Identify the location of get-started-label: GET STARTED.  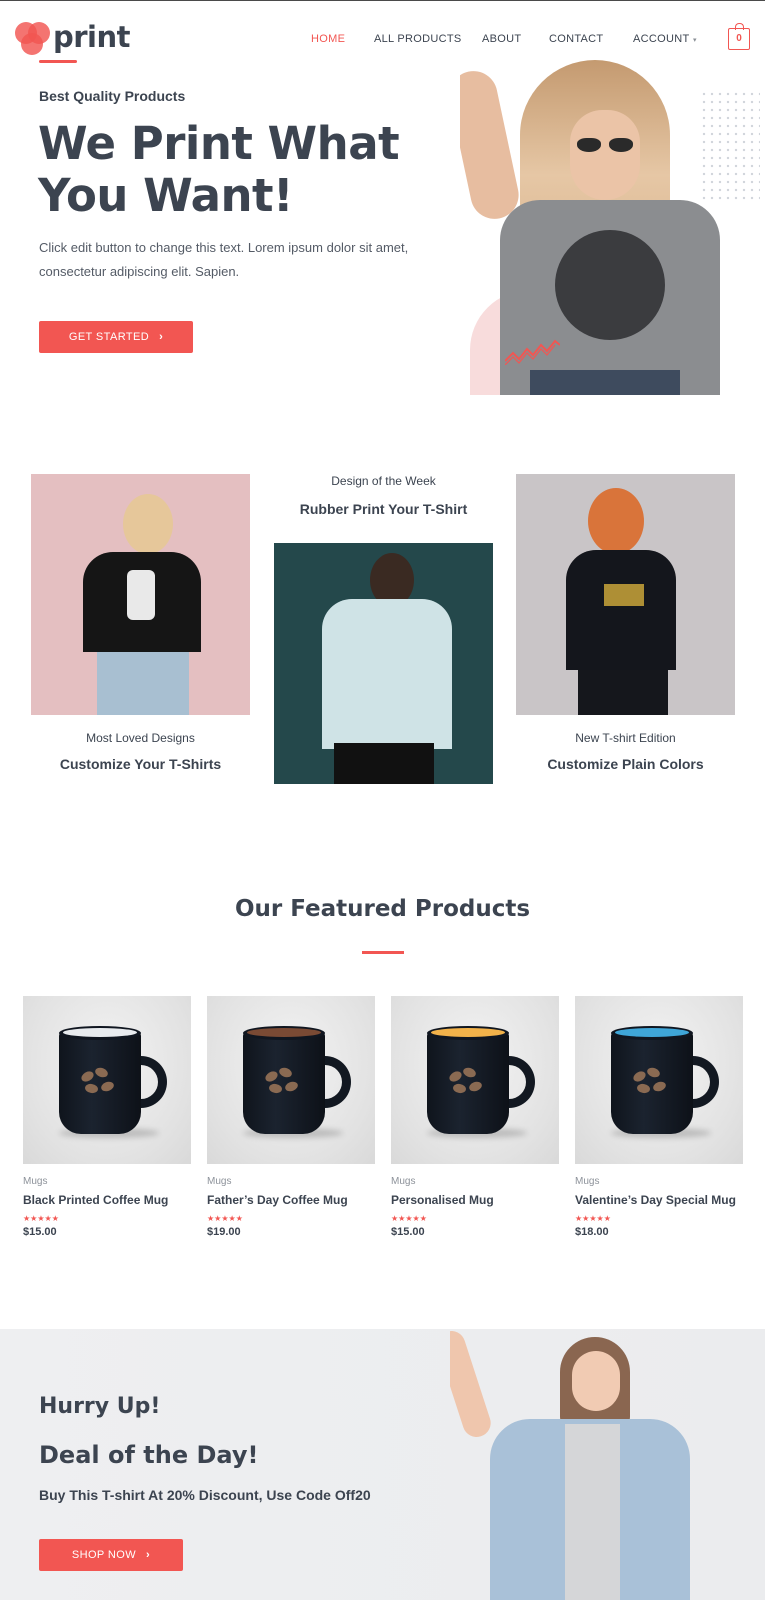
(109, 337).